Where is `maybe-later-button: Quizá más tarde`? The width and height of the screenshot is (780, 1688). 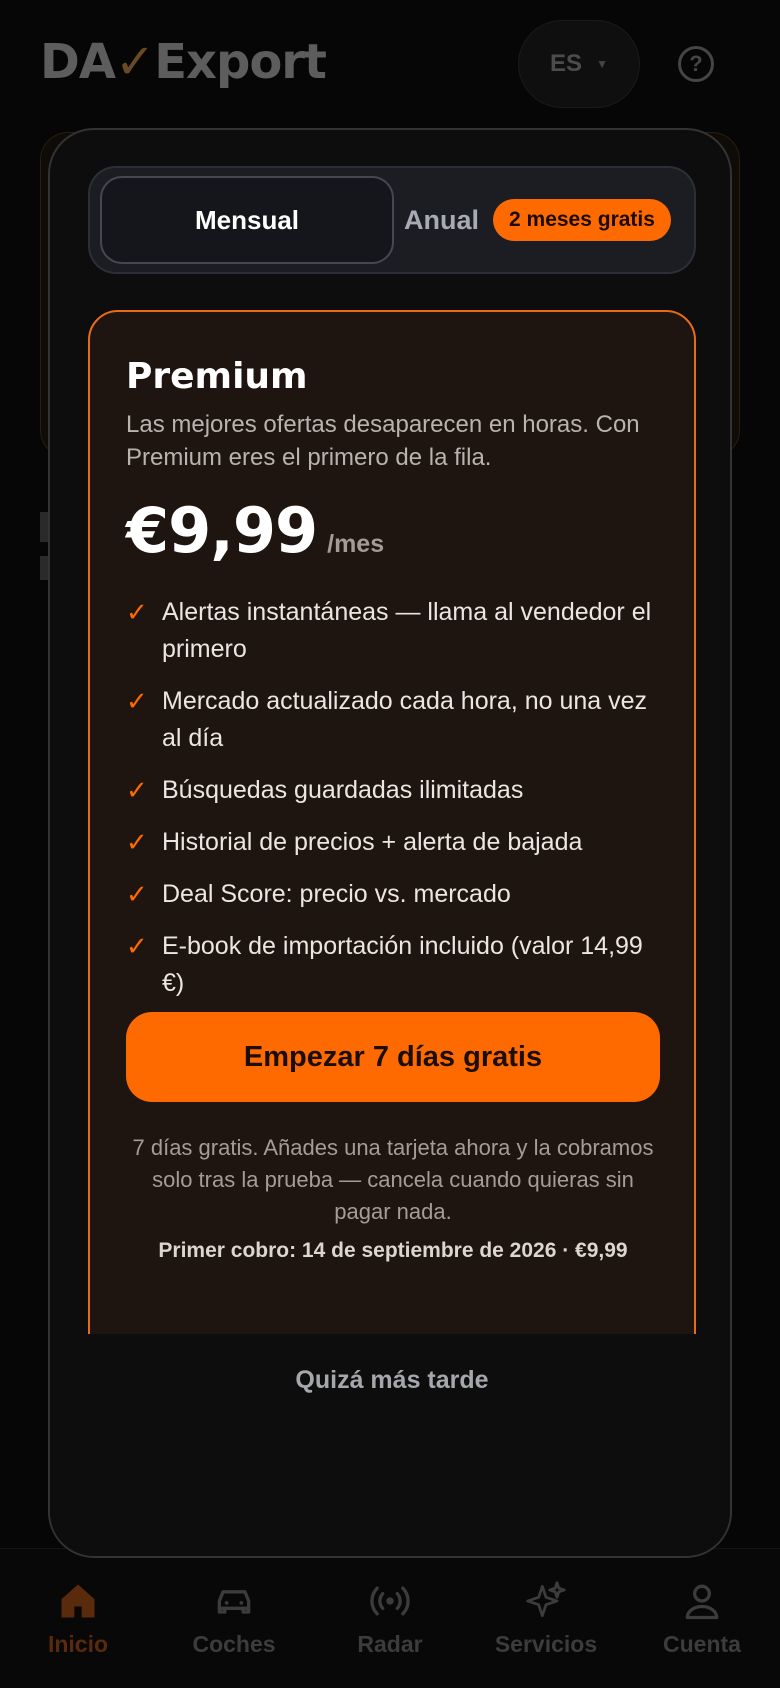
maybe-later-button: Quizá más tarde is located at coordinates (390, 1380).